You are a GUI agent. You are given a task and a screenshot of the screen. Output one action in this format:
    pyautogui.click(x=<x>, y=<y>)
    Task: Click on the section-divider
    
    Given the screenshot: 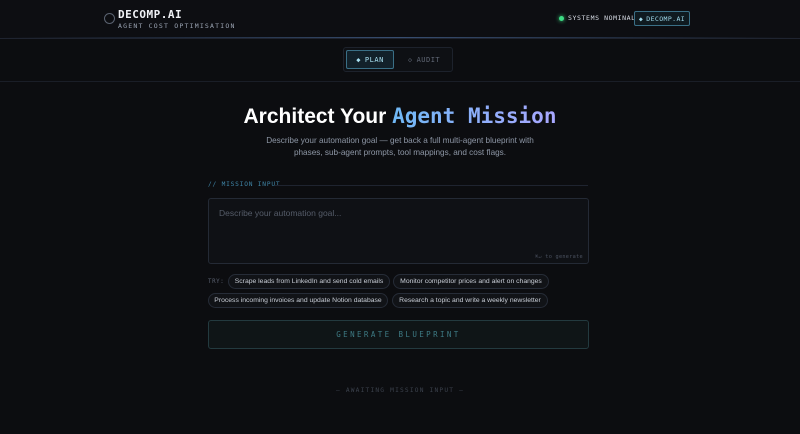 What is the action you would take?
    pyautogui.click(x=431, y=185)
    